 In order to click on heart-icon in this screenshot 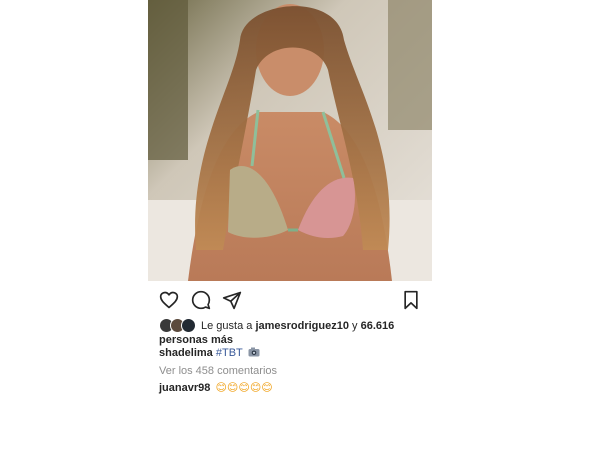, I will do `click(169, 300)`.